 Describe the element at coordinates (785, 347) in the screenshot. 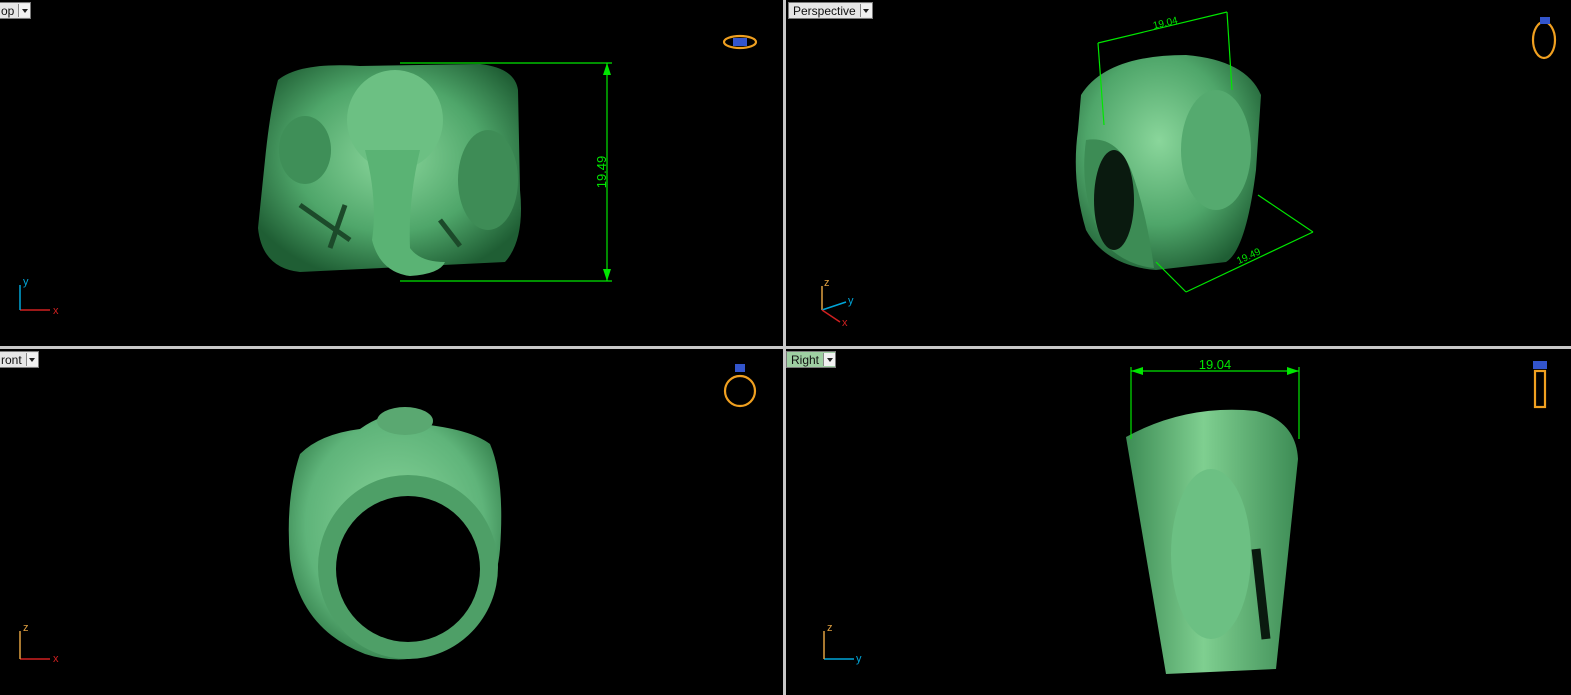

I see `viewport-divider-horizontal` at that location.